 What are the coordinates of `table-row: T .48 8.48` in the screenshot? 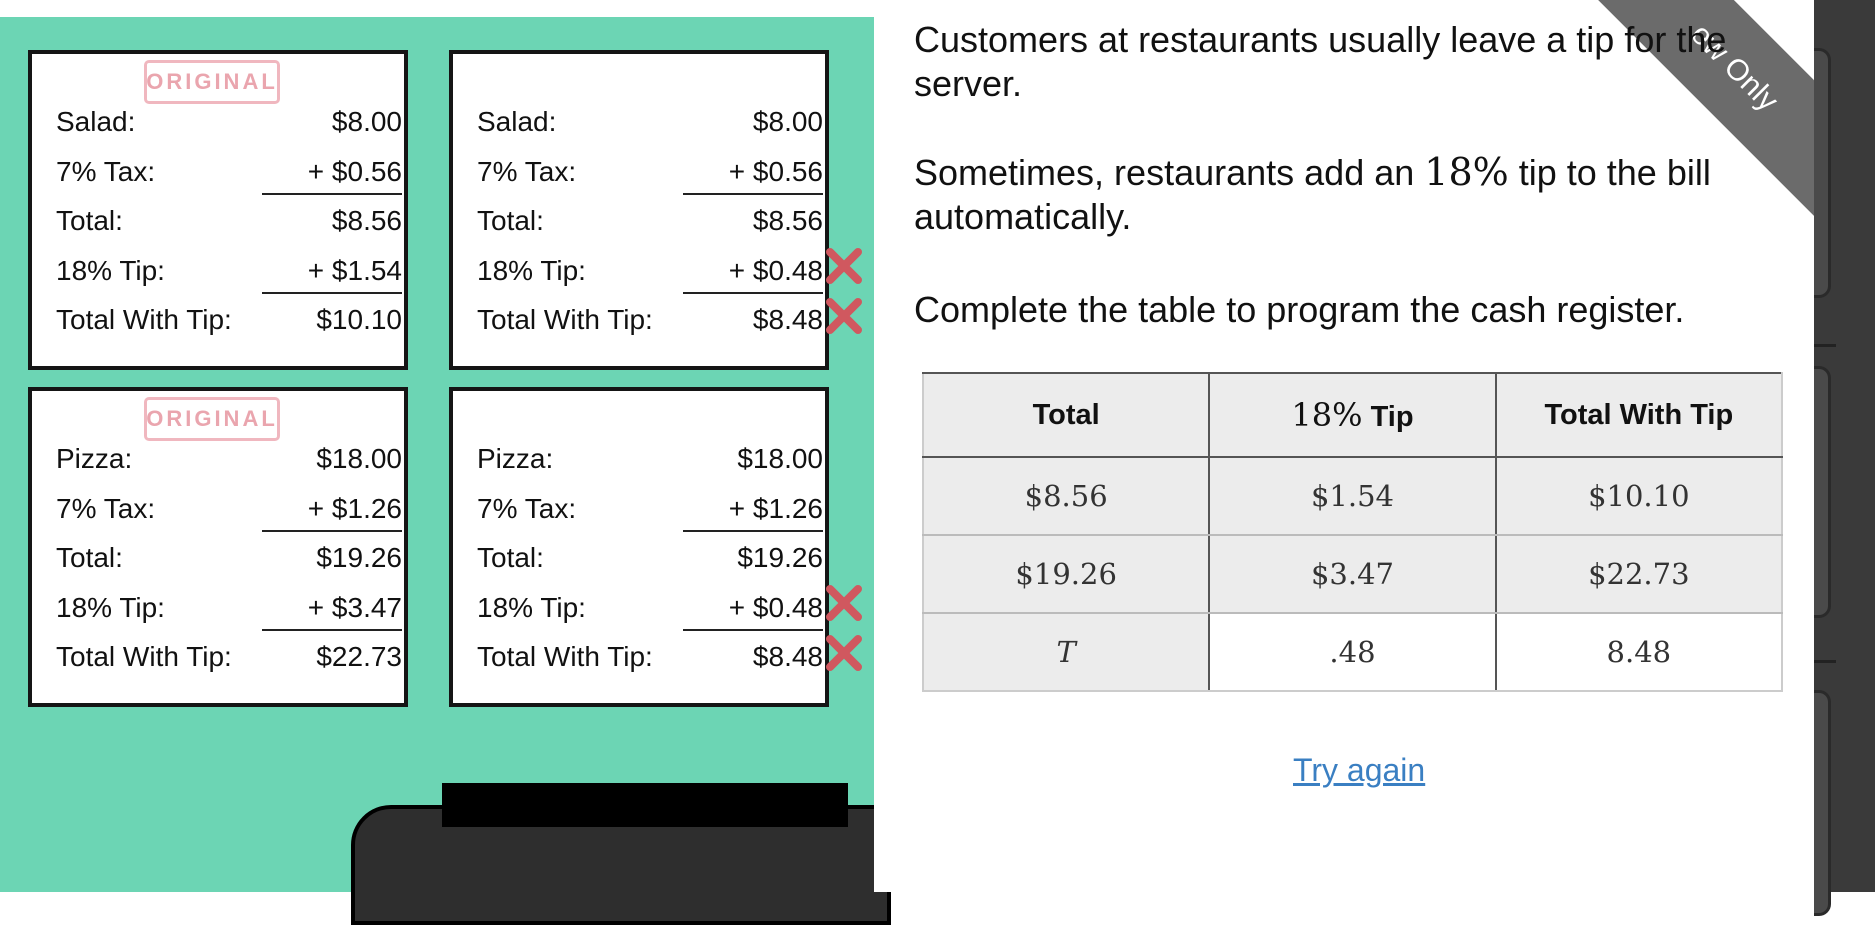 It's located at (1352, 652).